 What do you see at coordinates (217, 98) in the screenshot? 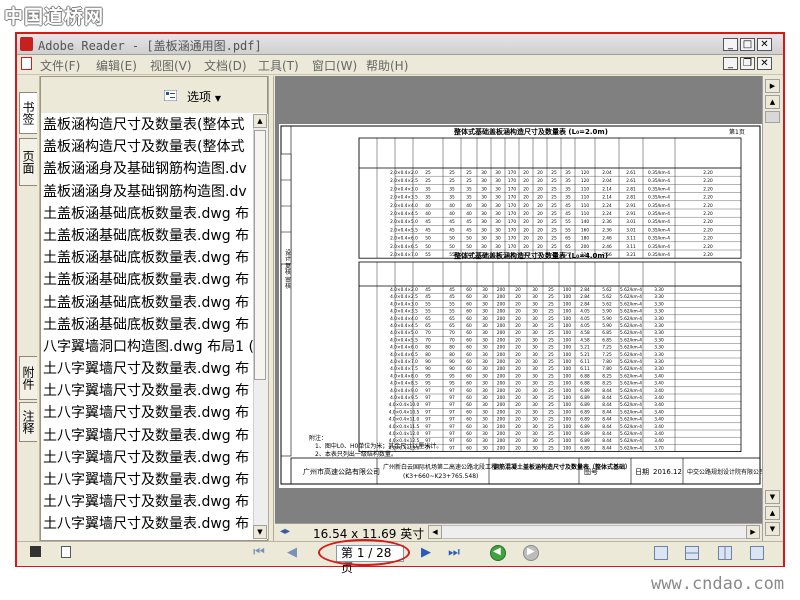
I see `chevron-down-icon: ▼` at bounding box center [217, 98].